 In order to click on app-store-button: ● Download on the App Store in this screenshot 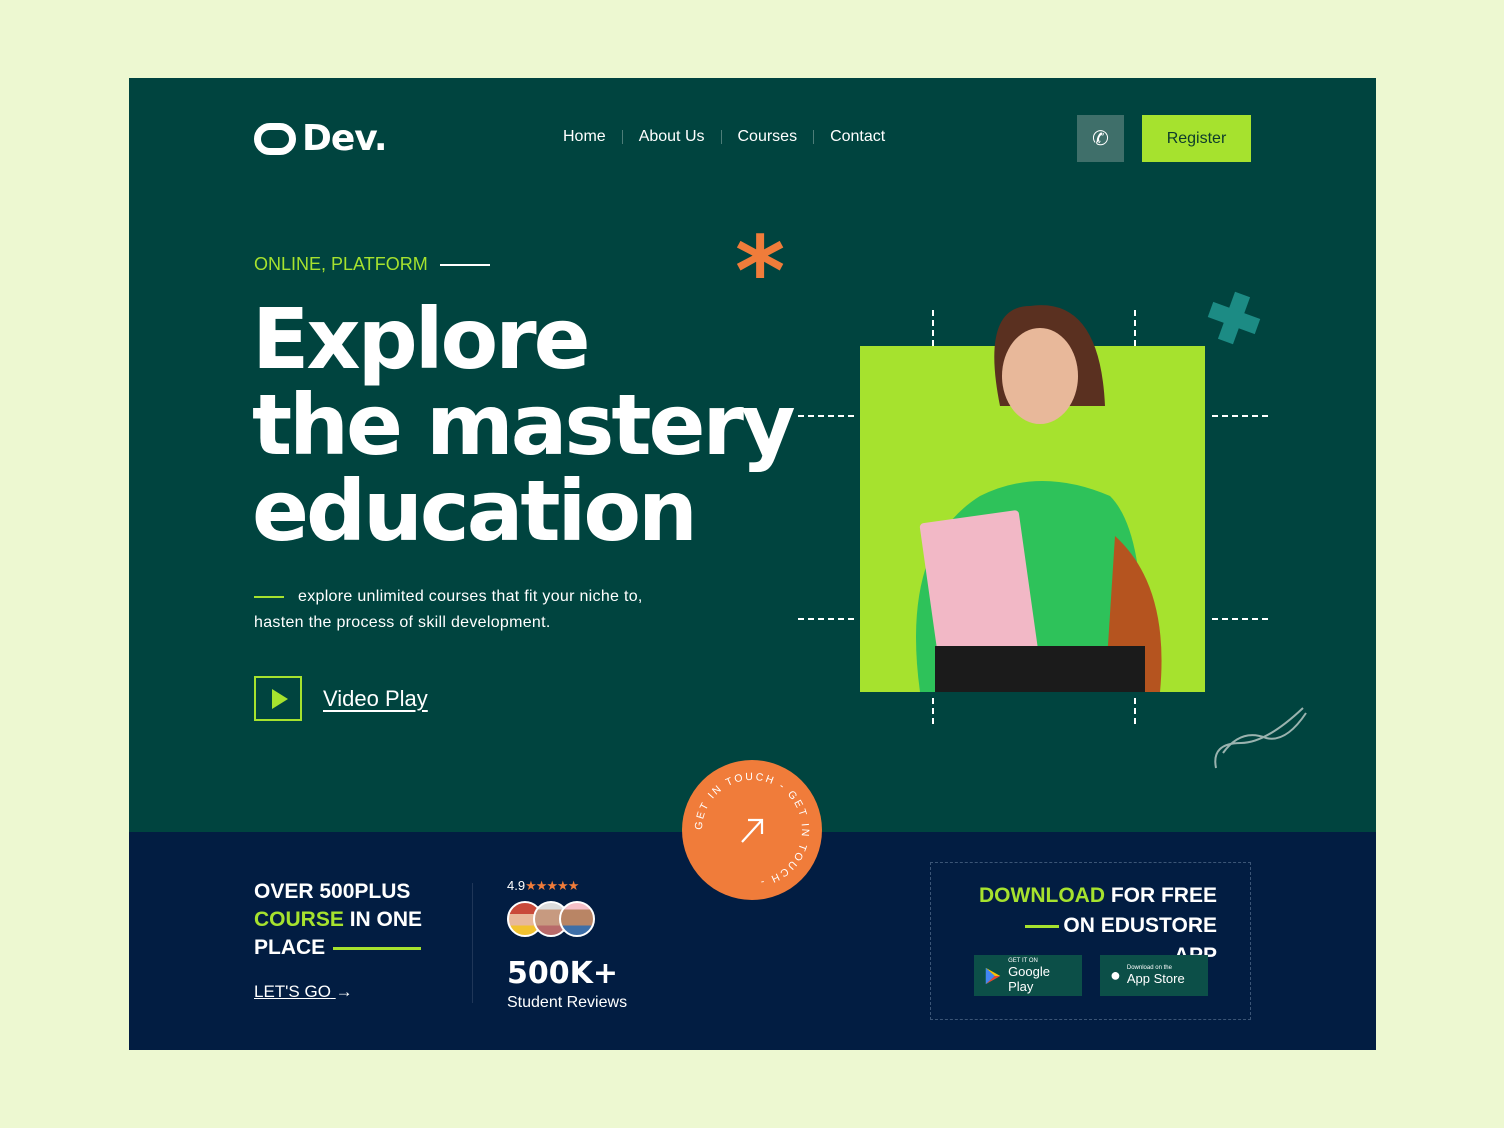, I will do `click(1154, 975)`.